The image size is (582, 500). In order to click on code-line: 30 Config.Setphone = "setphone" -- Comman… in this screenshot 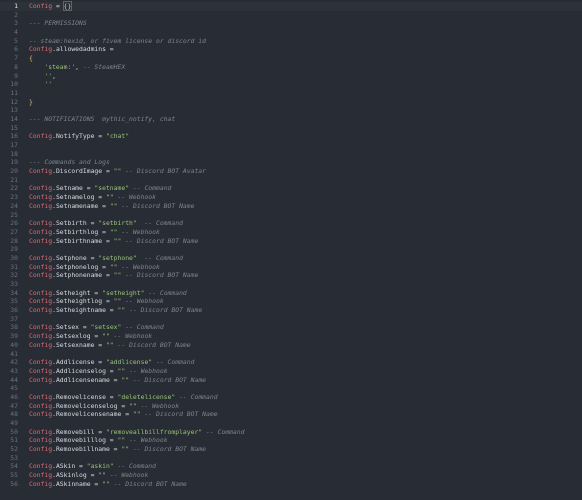, I will do `click(291, 258)`.